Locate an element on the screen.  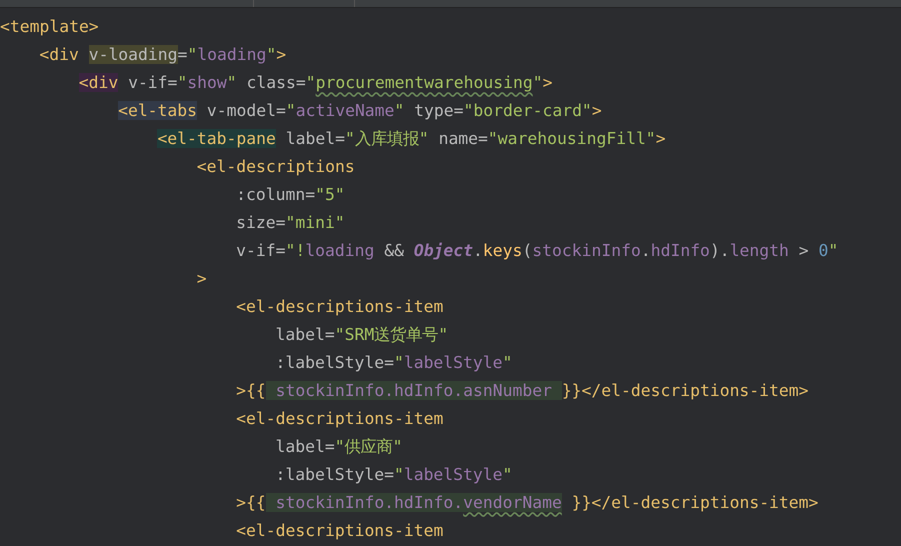
code-line: v-if="!loading && Object.keys(stockinInfo.hdInfo).length > 0" is located at coordinates (537, 251).